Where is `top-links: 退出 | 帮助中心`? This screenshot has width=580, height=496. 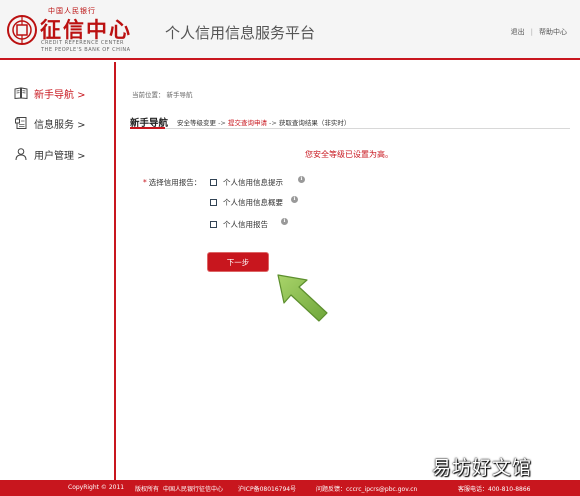
top-links: 退出 | 帮助中心 is located at coordinates (539, 32).